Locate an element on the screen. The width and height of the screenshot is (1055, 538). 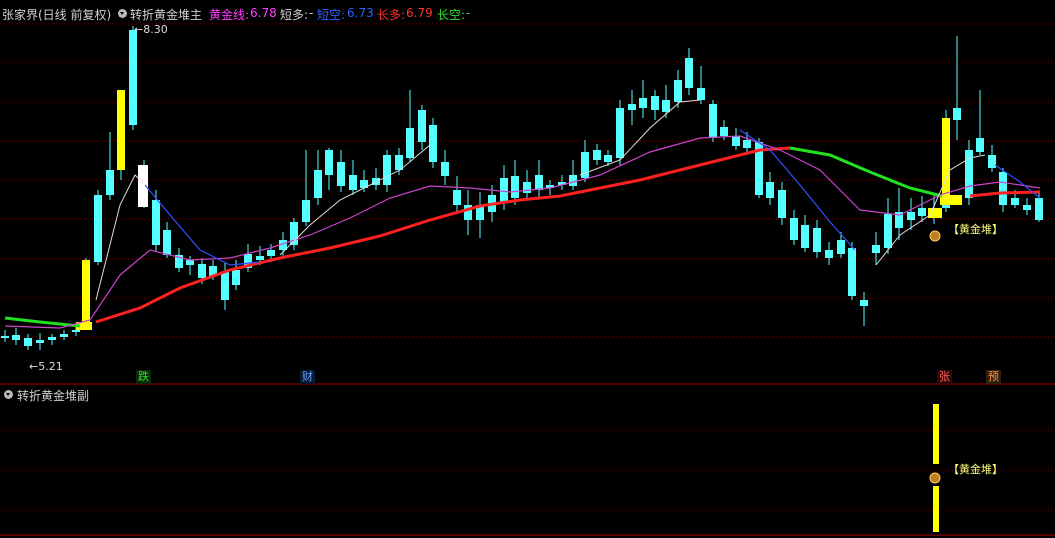
signal-cai-marker: 财 is located at coordinates (307, 377).